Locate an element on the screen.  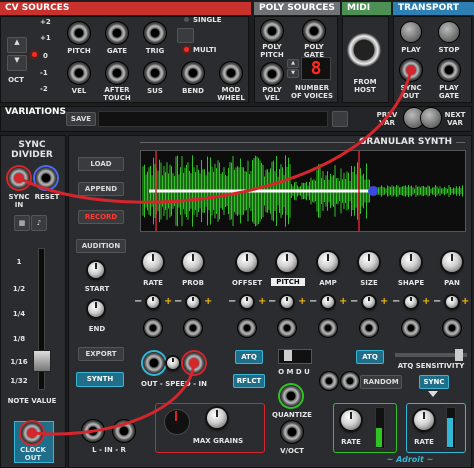
size-att-knob is located at coordinates (369, 302).